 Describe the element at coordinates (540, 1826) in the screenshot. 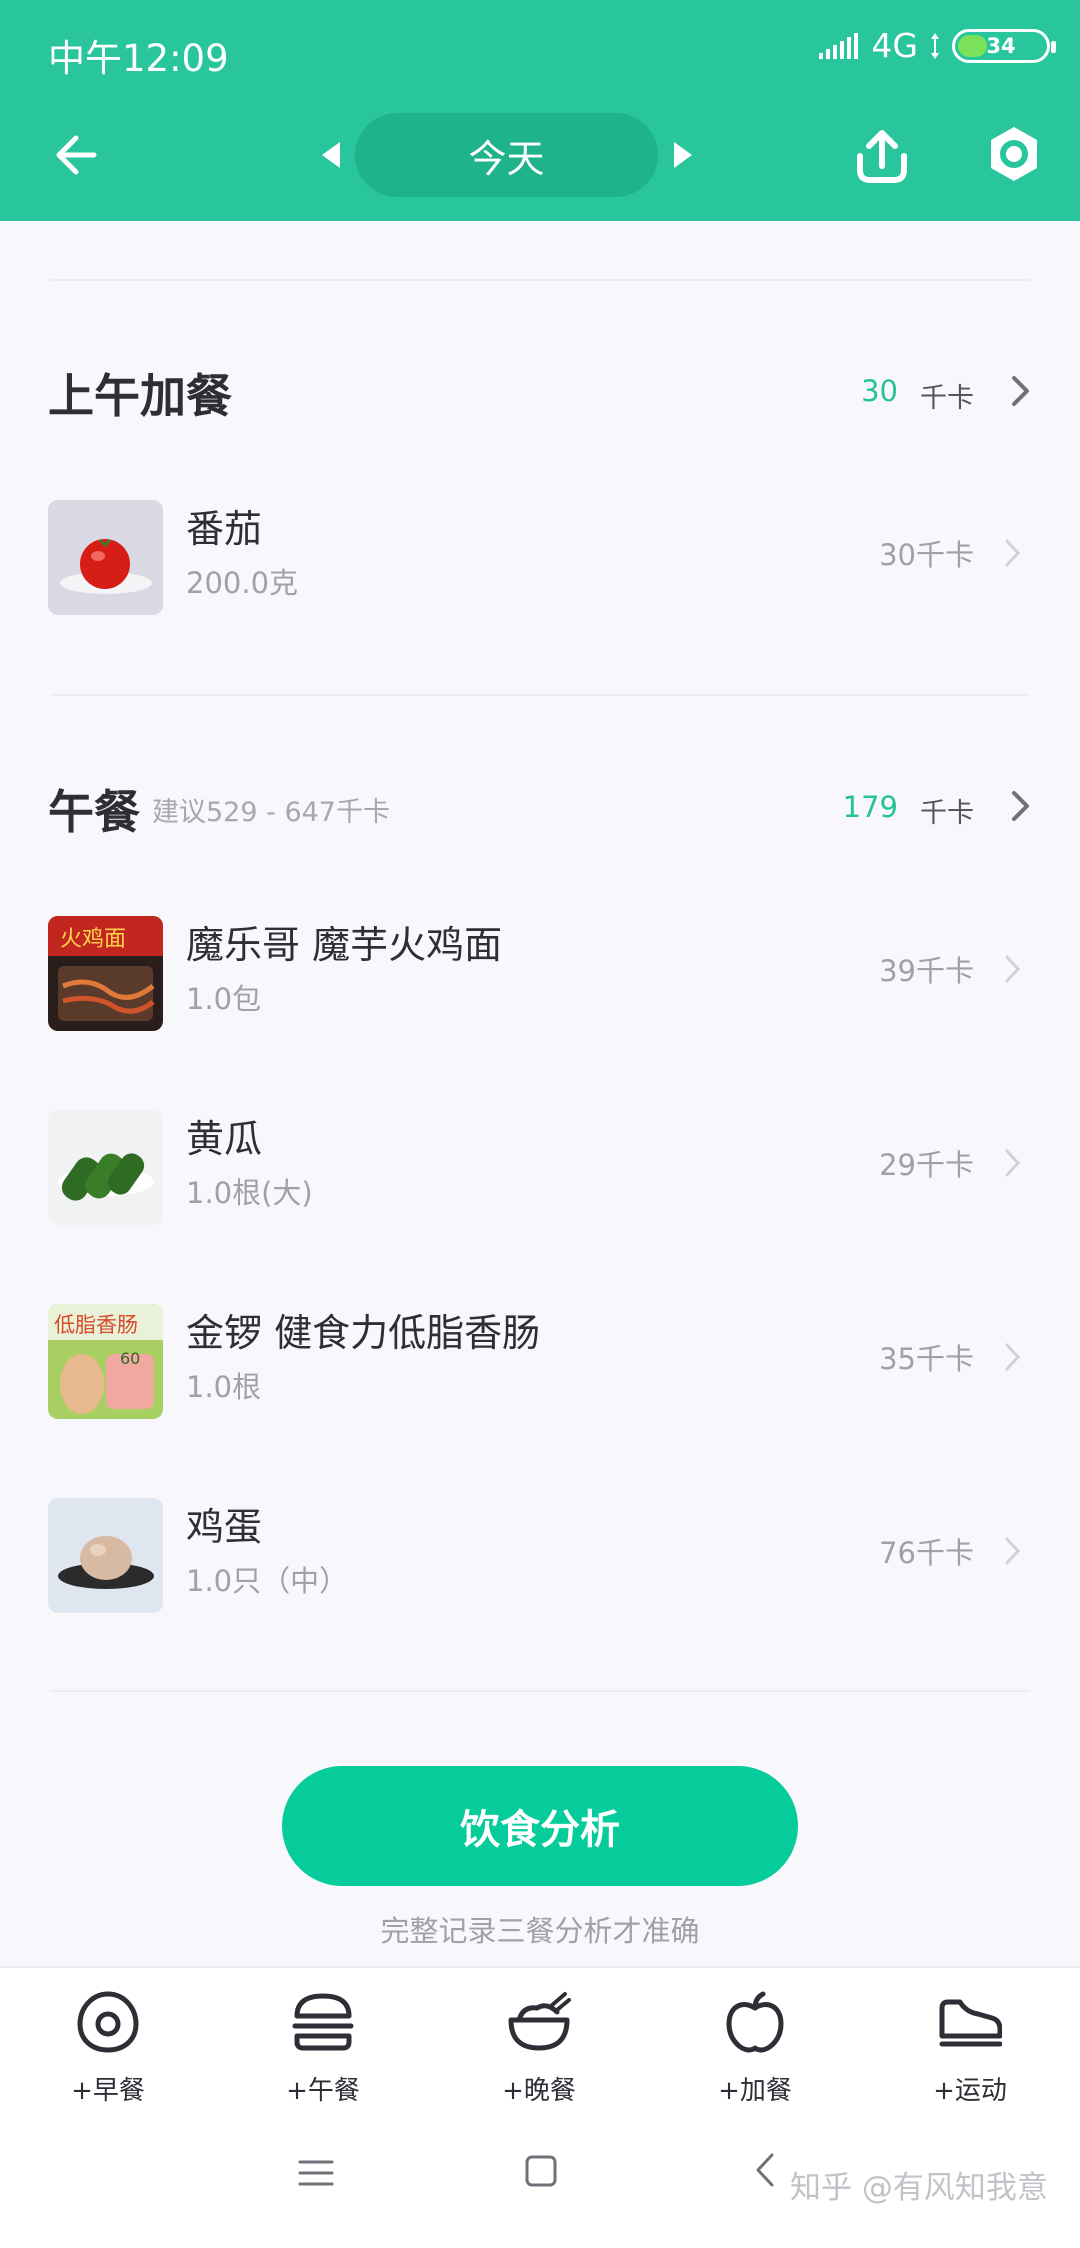

I see `diet-analysis-button: 饮食分析` at that location.